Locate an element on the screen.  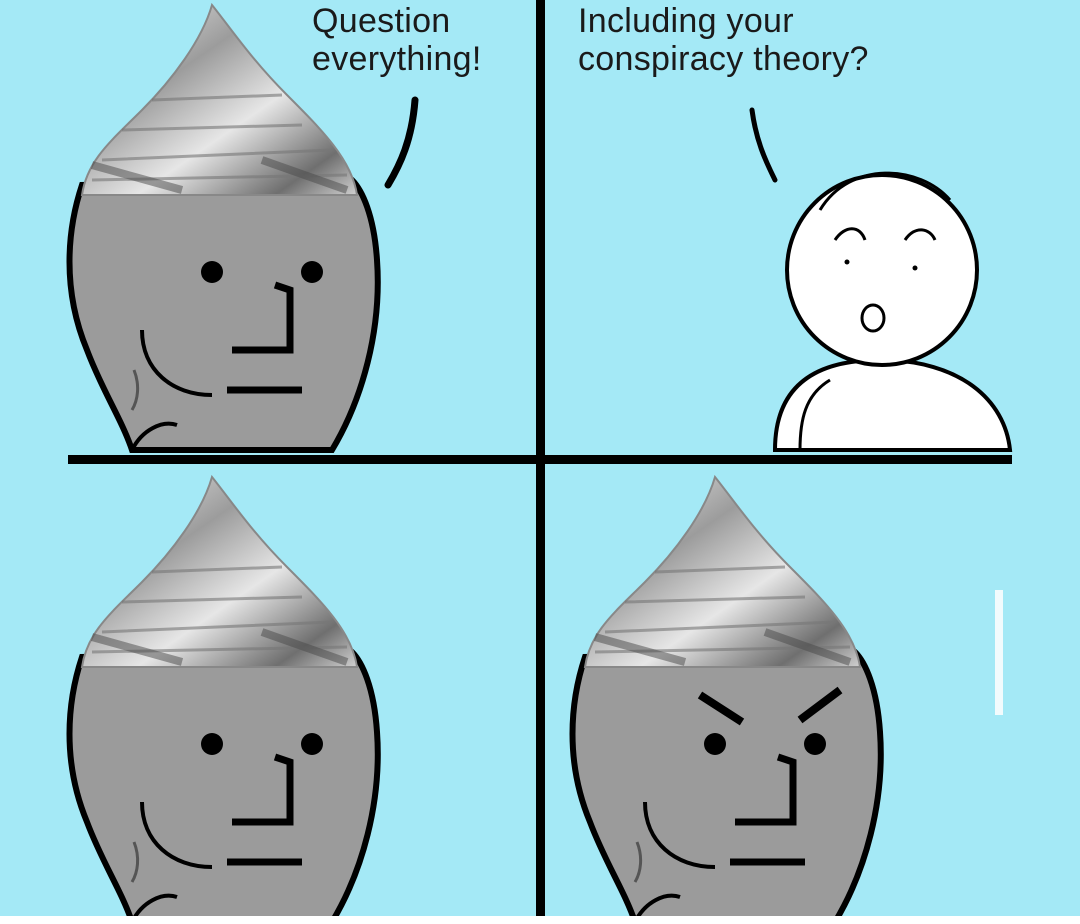
speech-top-left: Question everything! is located at coordinates (397, 40).